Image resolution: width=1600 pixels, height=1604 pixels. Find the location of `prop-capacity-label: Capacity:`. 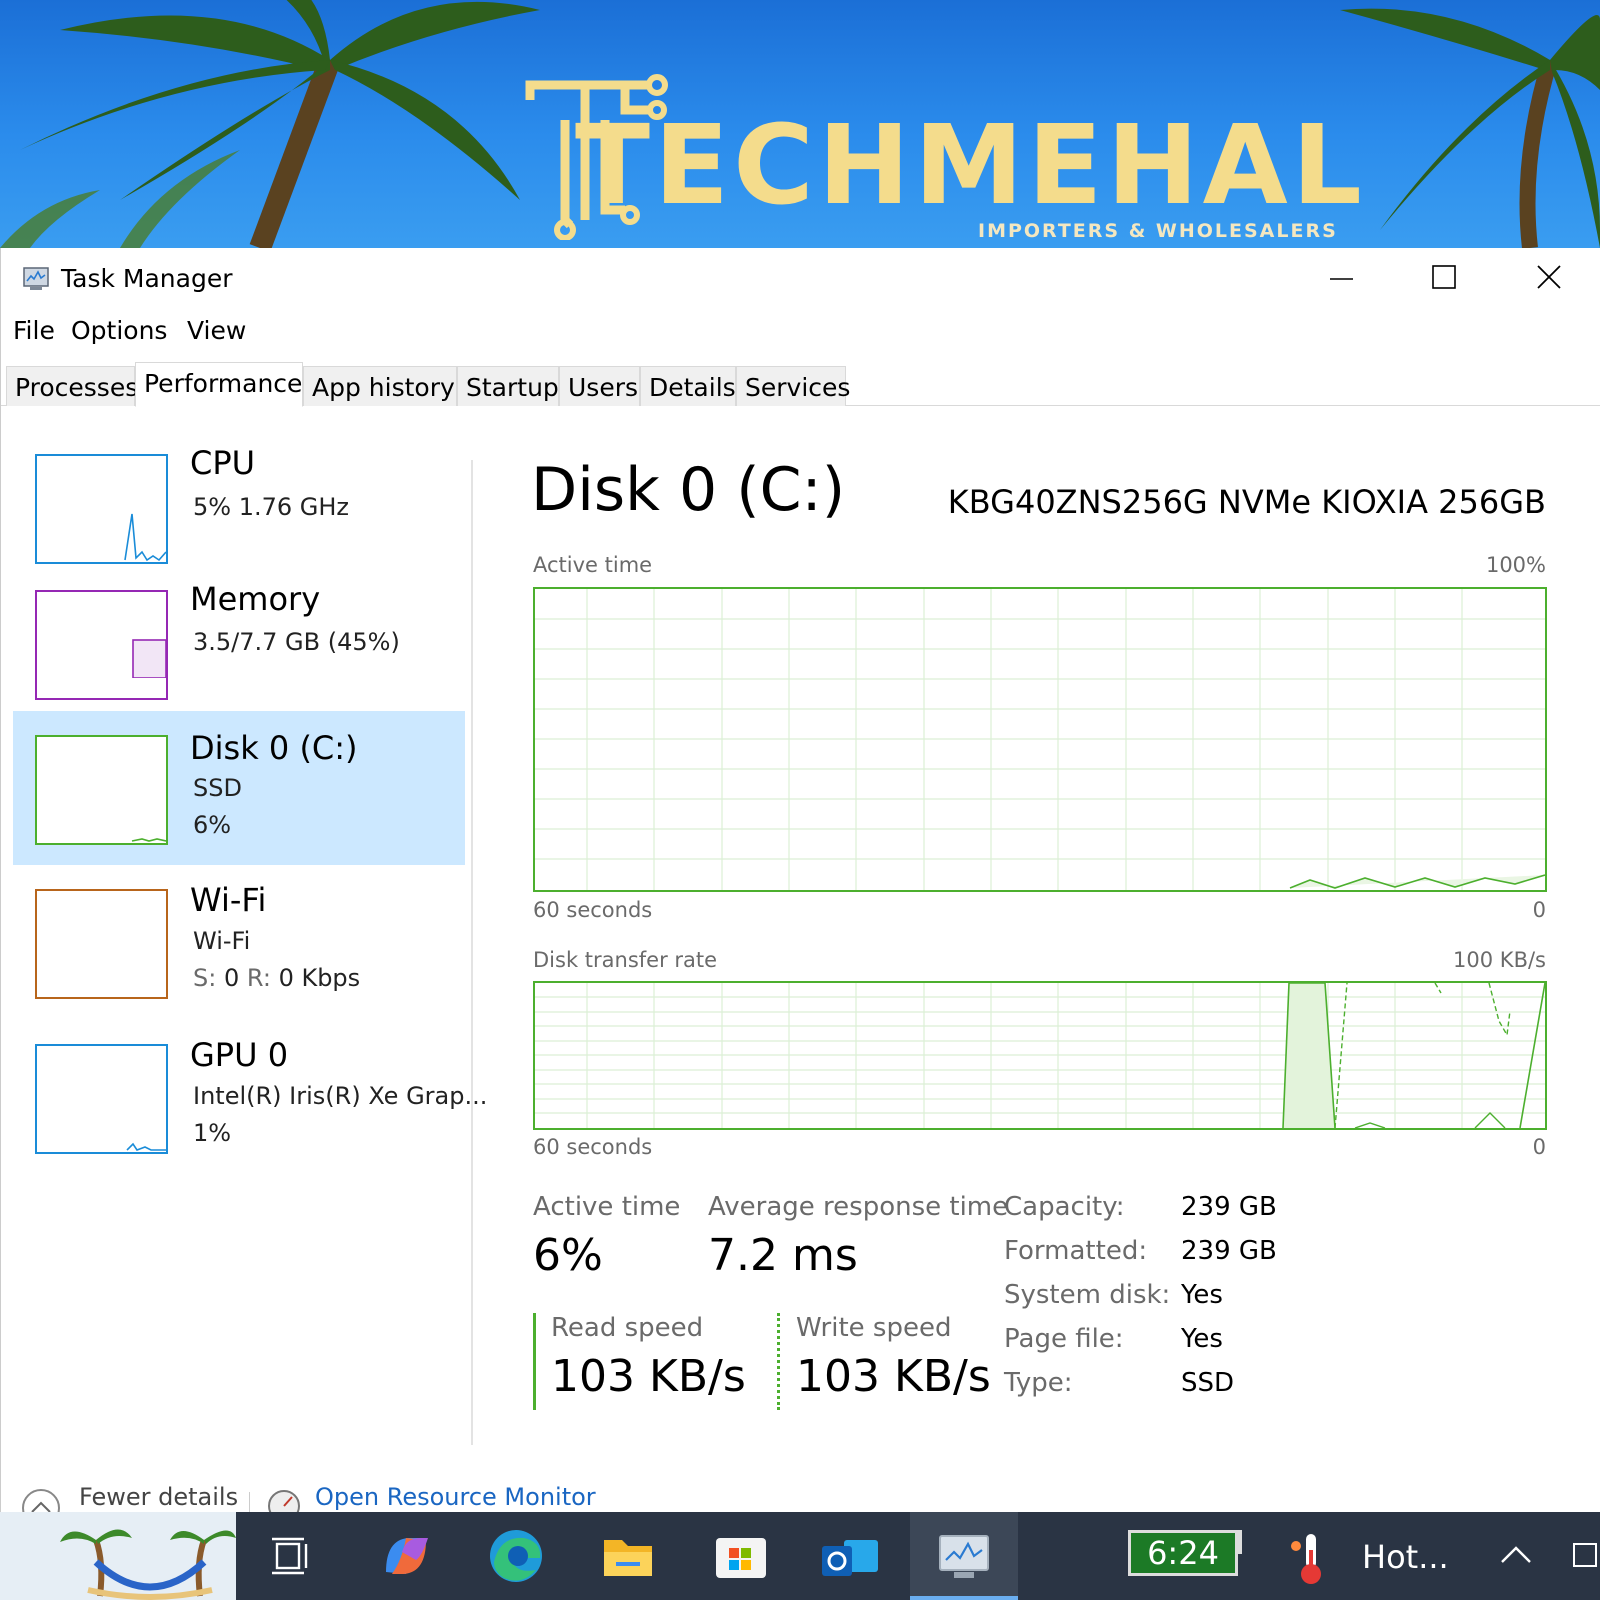

prop-capacity-label: Capacity: is located at coordinates (1064, 1207).